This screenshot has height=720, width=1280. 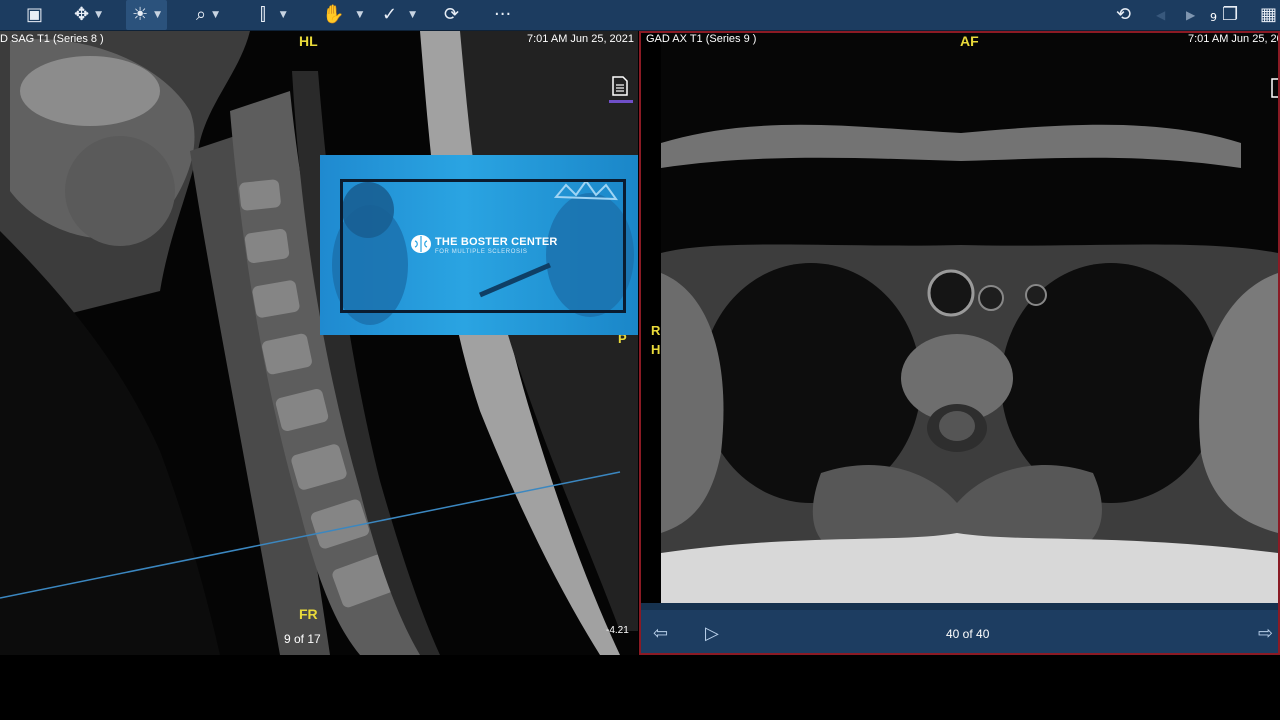 I want to click on sponsor-brand: THE BOSTER CENTER, so click(x=496, y=242).